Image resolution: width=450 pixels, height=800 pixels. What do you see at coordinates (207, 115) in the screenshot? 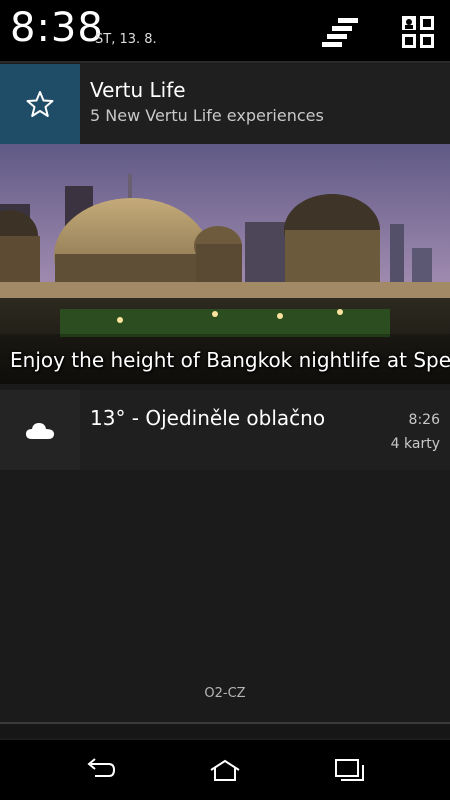
I see `notification-subtitle: 5 New Vertu Life experiences` at bounding box center [207, 115].